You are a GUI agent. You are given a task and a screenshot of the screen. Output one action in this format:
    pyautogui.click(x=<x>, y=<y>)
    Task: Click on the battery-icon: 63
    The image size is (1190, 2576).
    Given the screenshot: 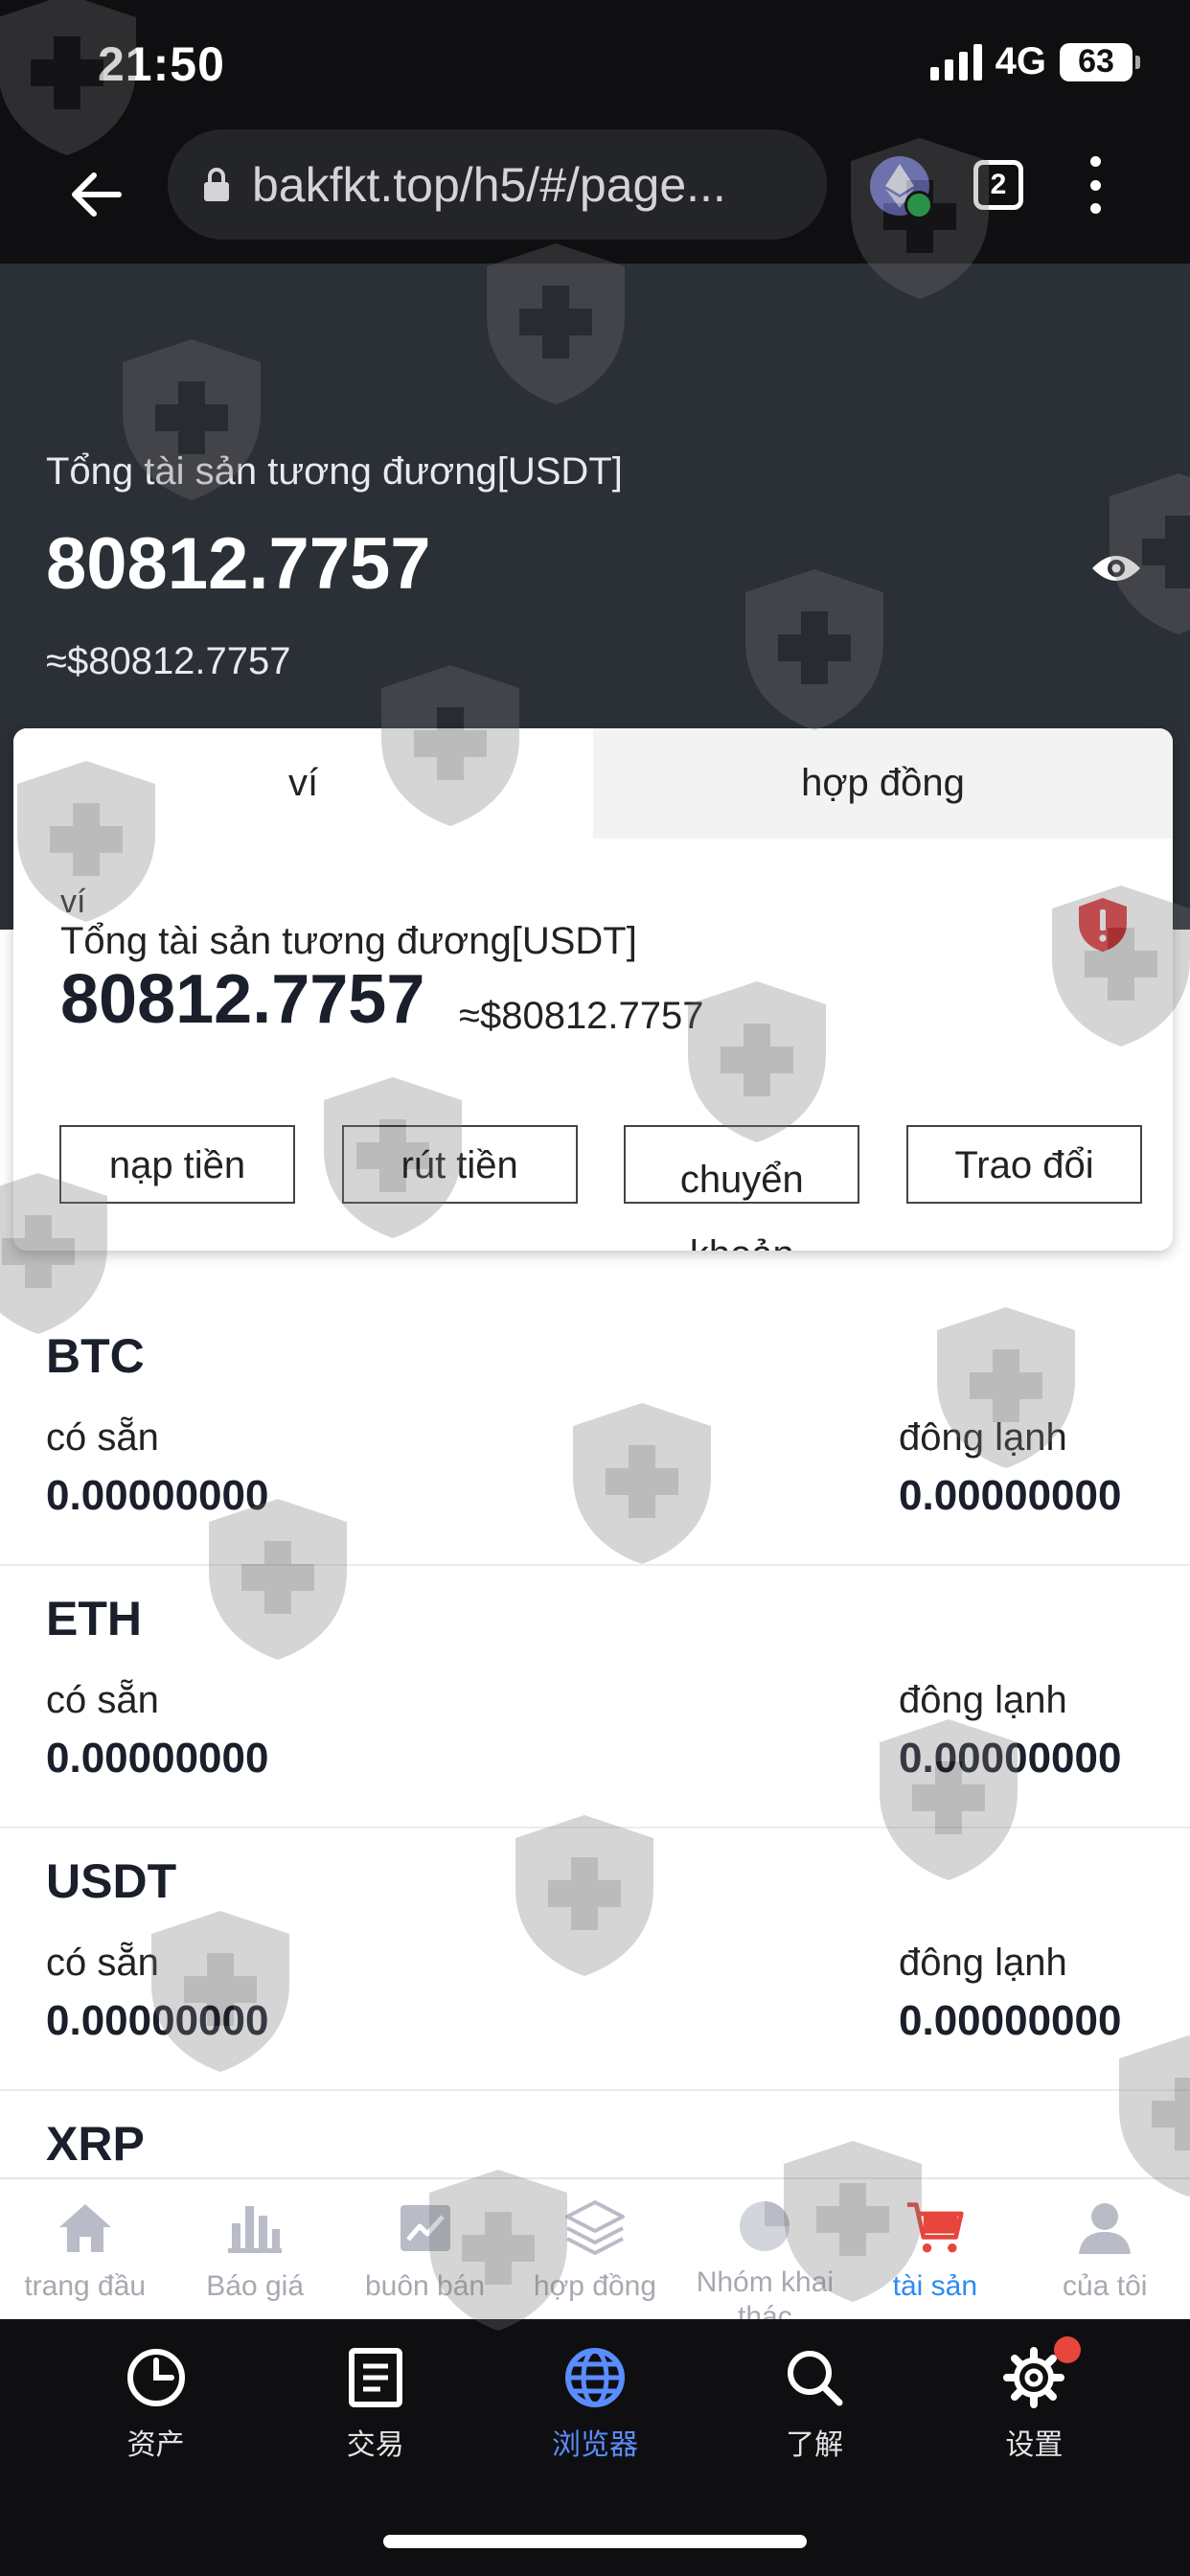 What is the action you would take?
    pyautogui.click(x=1100, y=62)
    